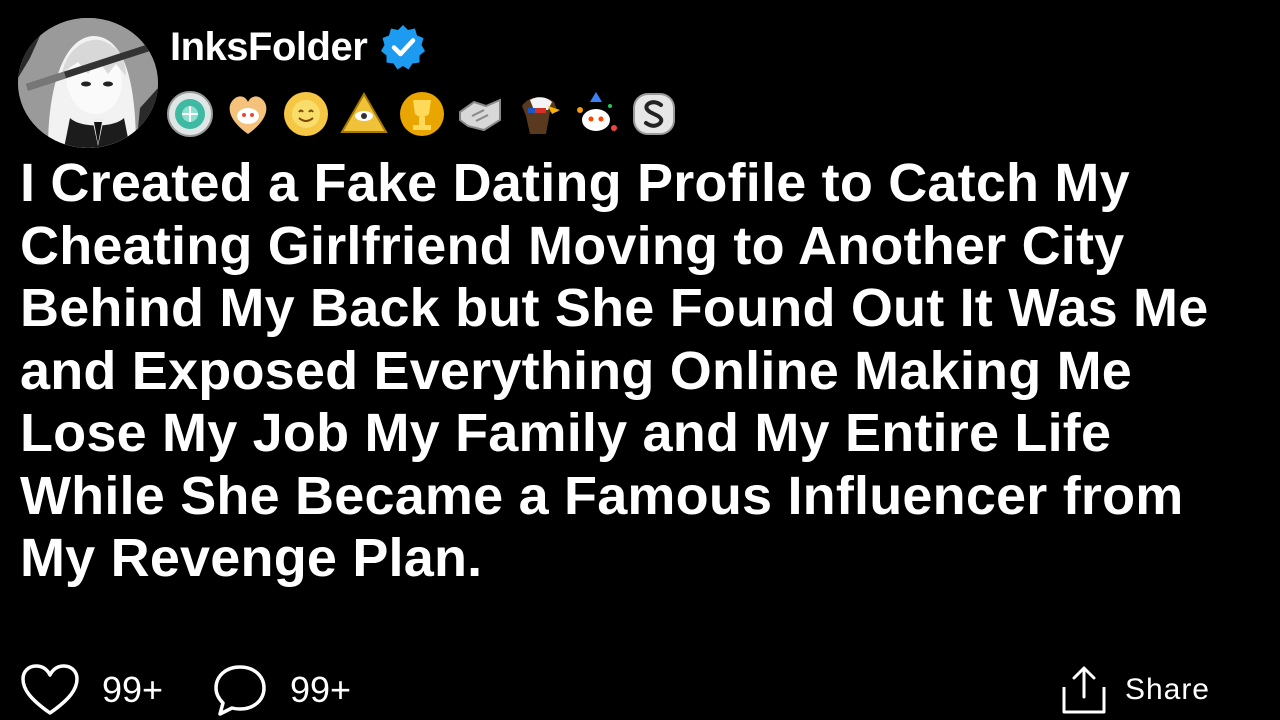  What do you see at coordinates (403, 47) in the screenshot?
I see `verified-badge-icon` at bounding box center [403, 47].